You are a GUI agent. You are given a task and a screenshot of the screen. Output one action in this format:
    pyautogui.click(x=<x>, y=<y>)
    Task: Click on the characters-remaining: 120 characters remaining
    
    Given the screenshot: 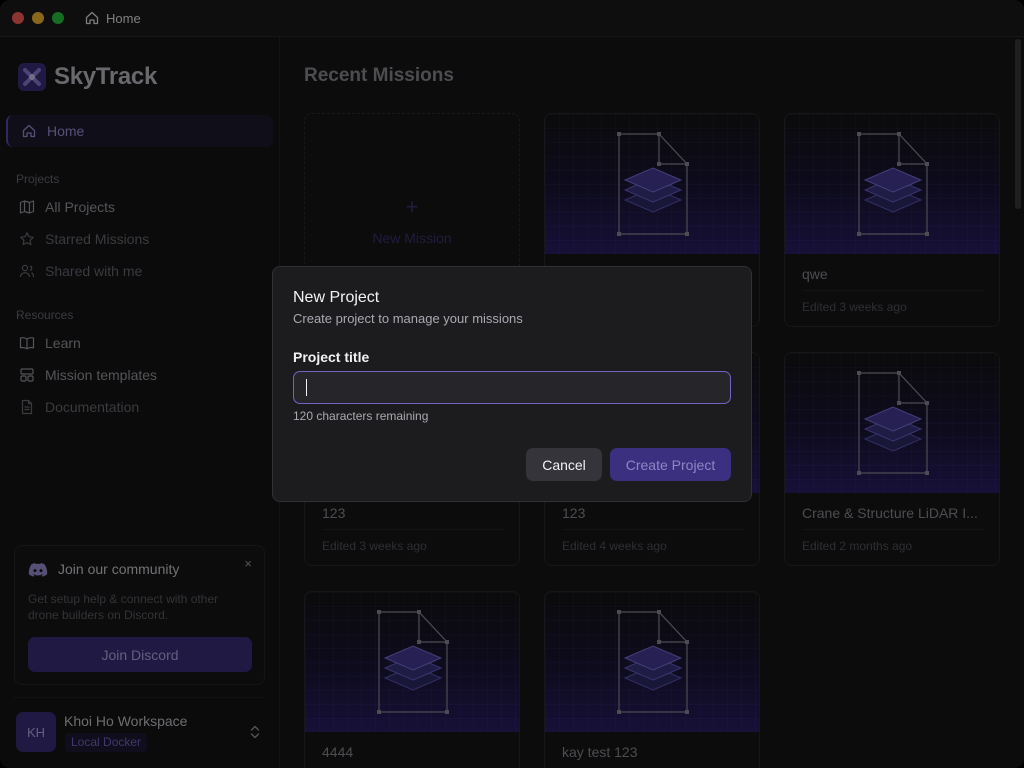 What is the action you would take?
    pyautogui.click(x=361, y=416)
    